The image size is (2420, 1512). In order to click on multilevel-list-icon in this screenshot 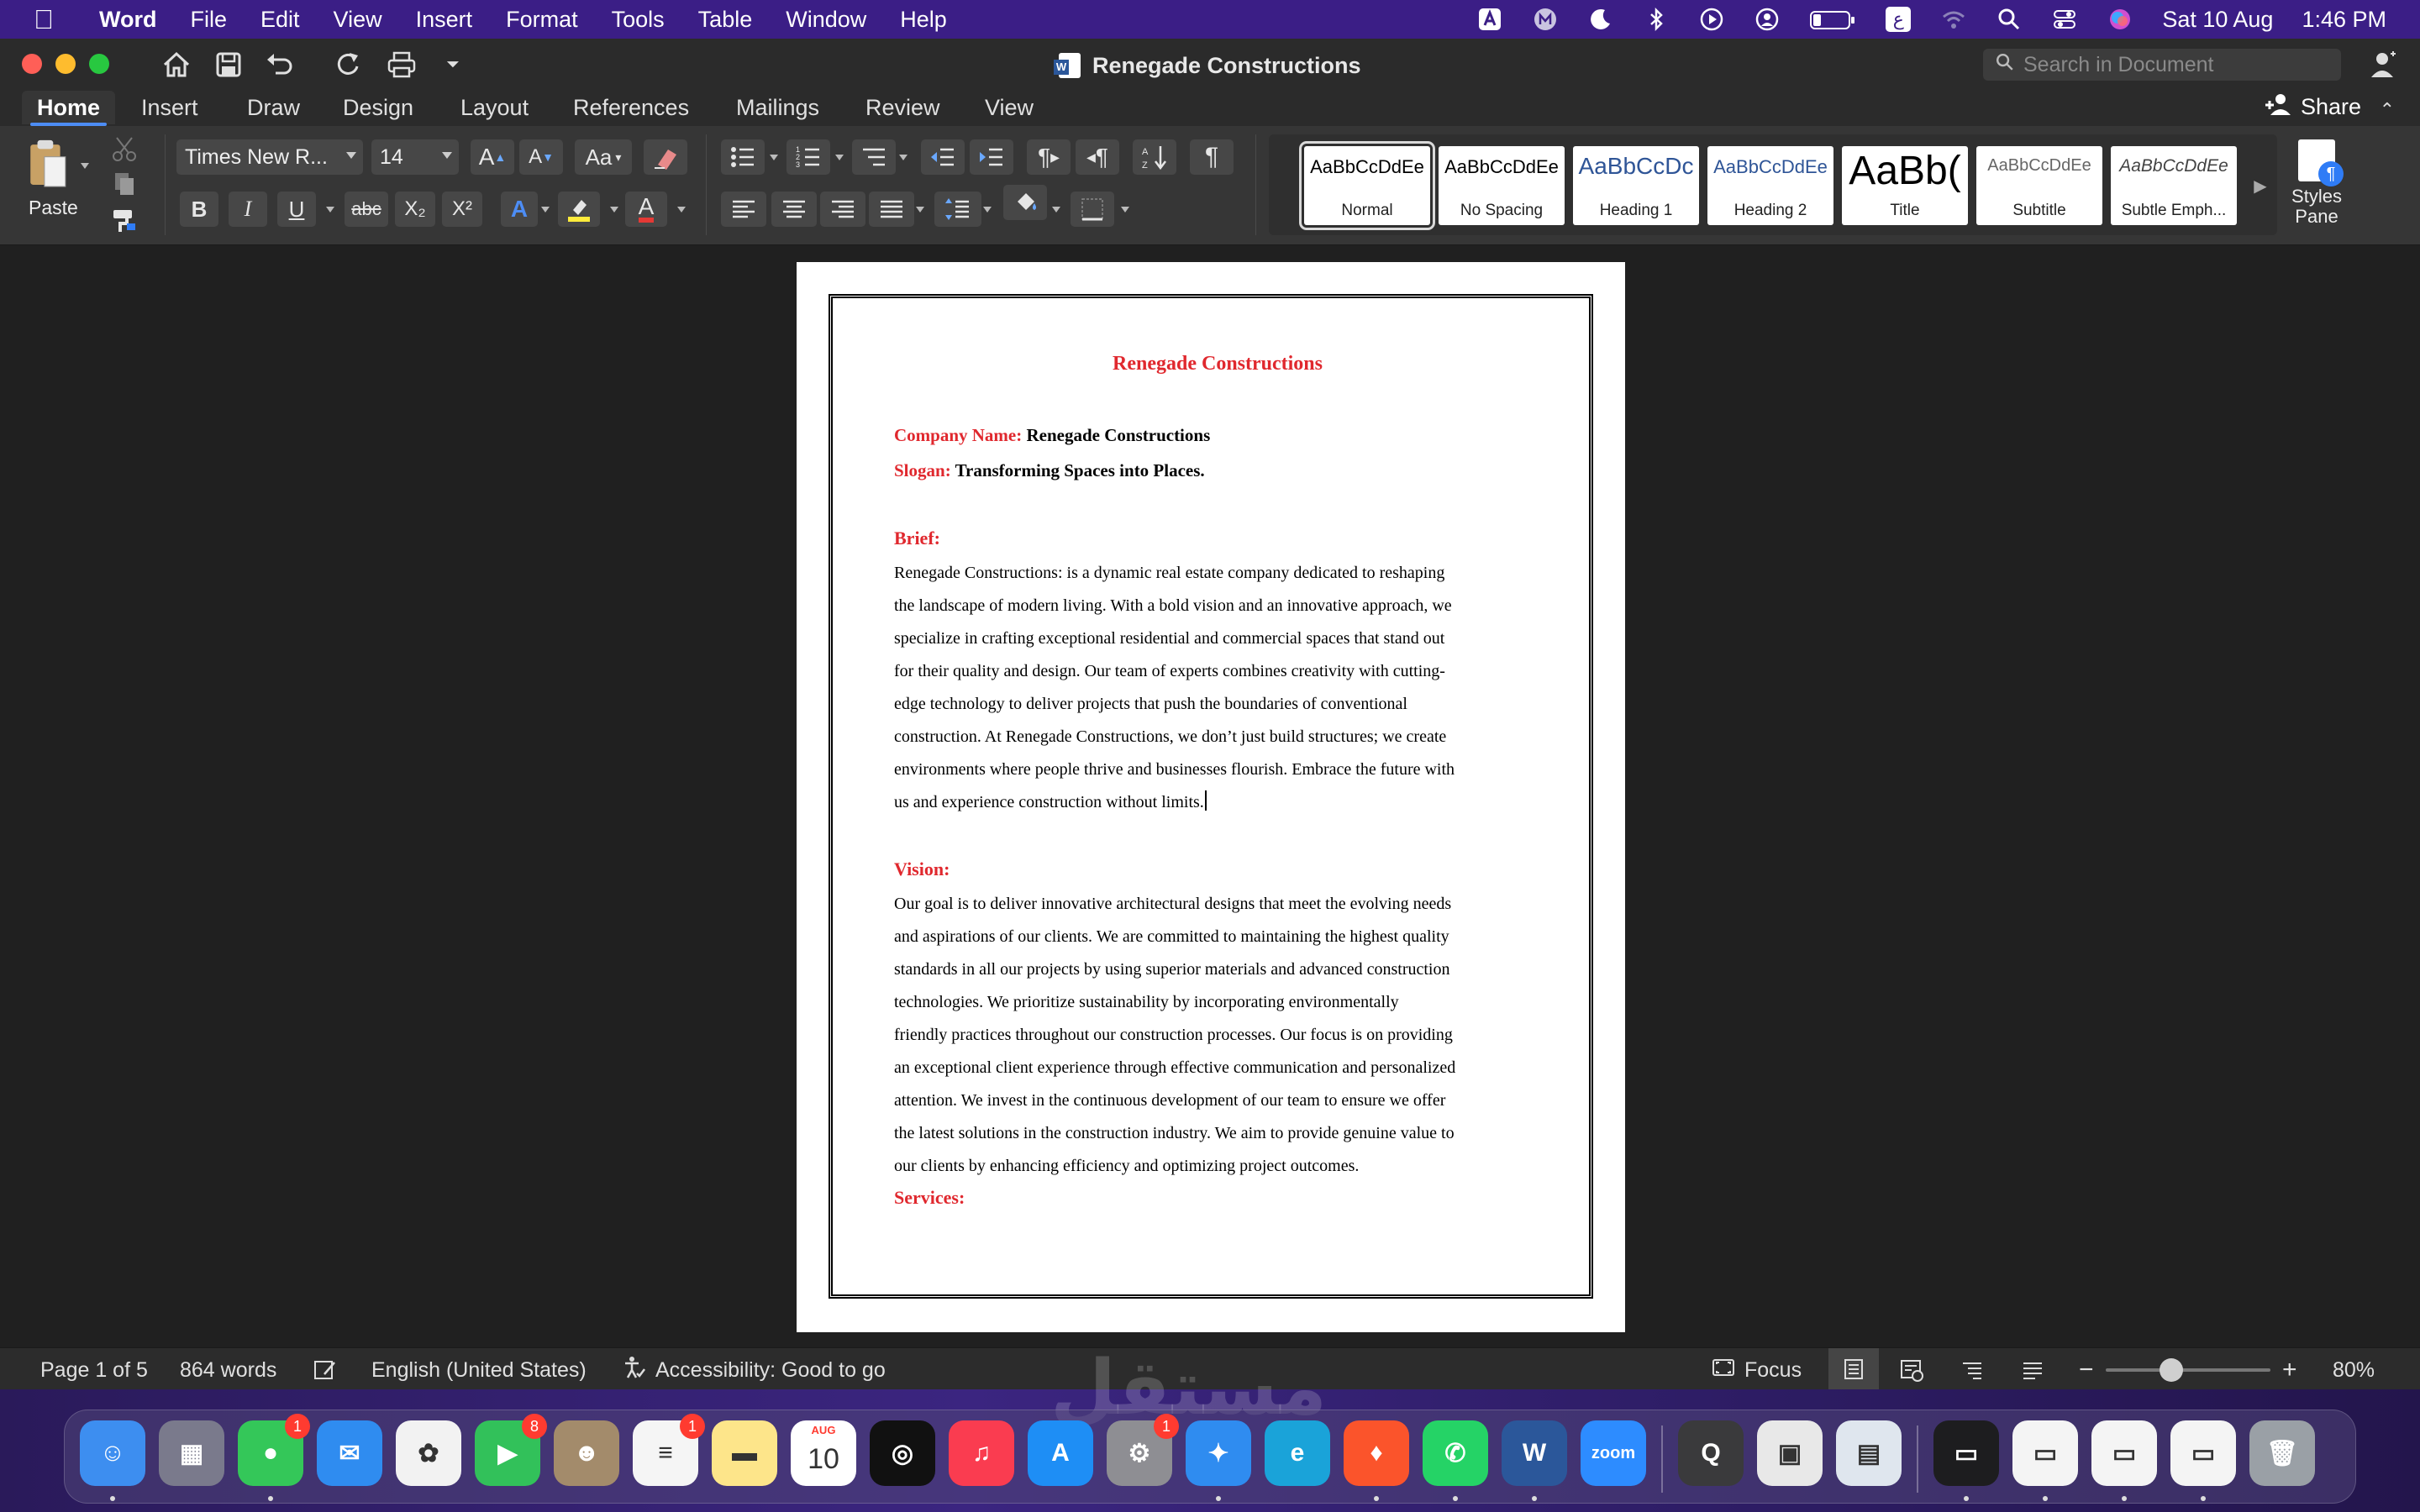, I will do `click(874, 157)`.